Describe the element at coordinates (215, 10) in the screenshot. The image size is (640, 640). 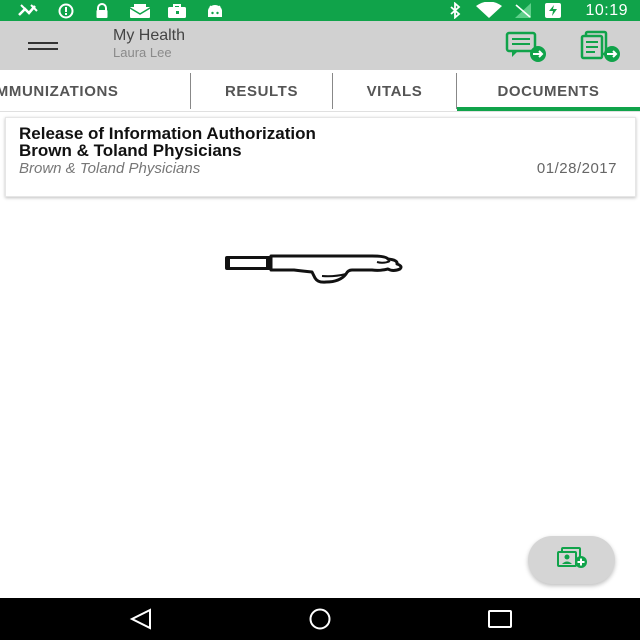
I see `android-icon` at that location.